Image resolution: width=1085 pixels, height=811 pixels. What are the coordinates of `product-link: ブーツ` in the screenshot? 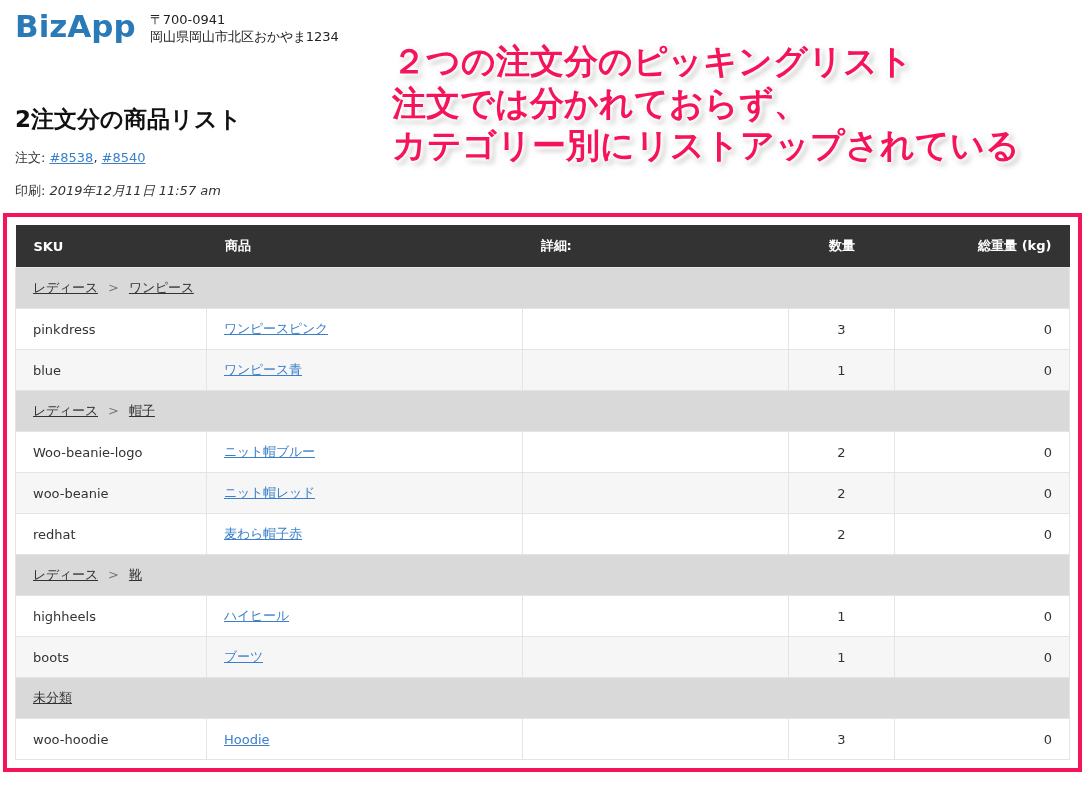 It's located at (243, 656).